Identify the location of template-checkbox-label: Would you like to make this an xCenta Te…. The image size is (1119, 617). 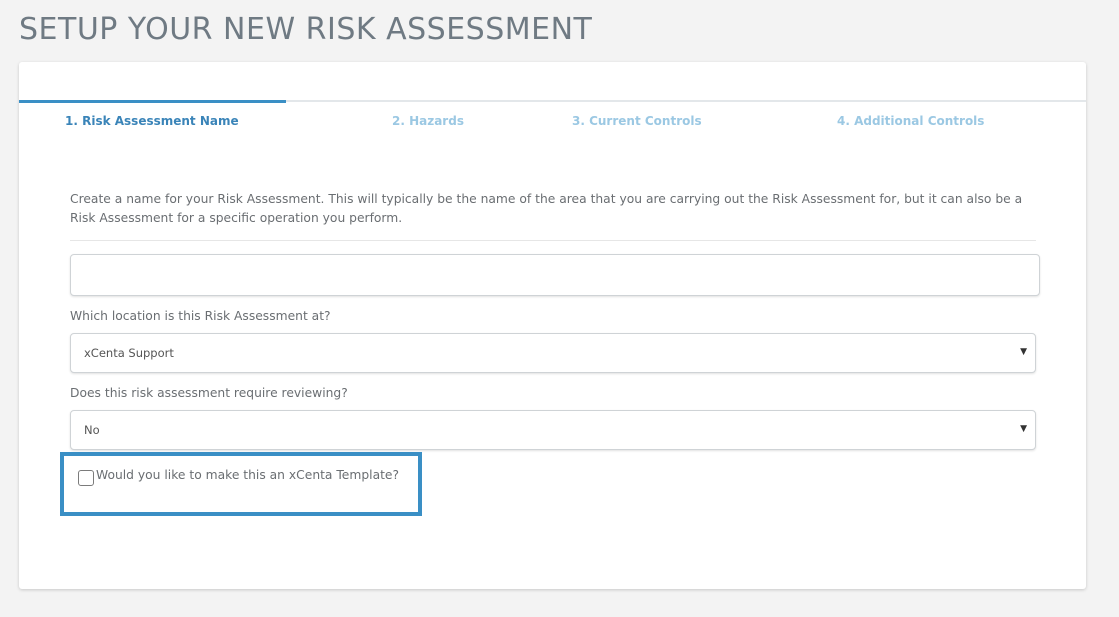
(247, 475).